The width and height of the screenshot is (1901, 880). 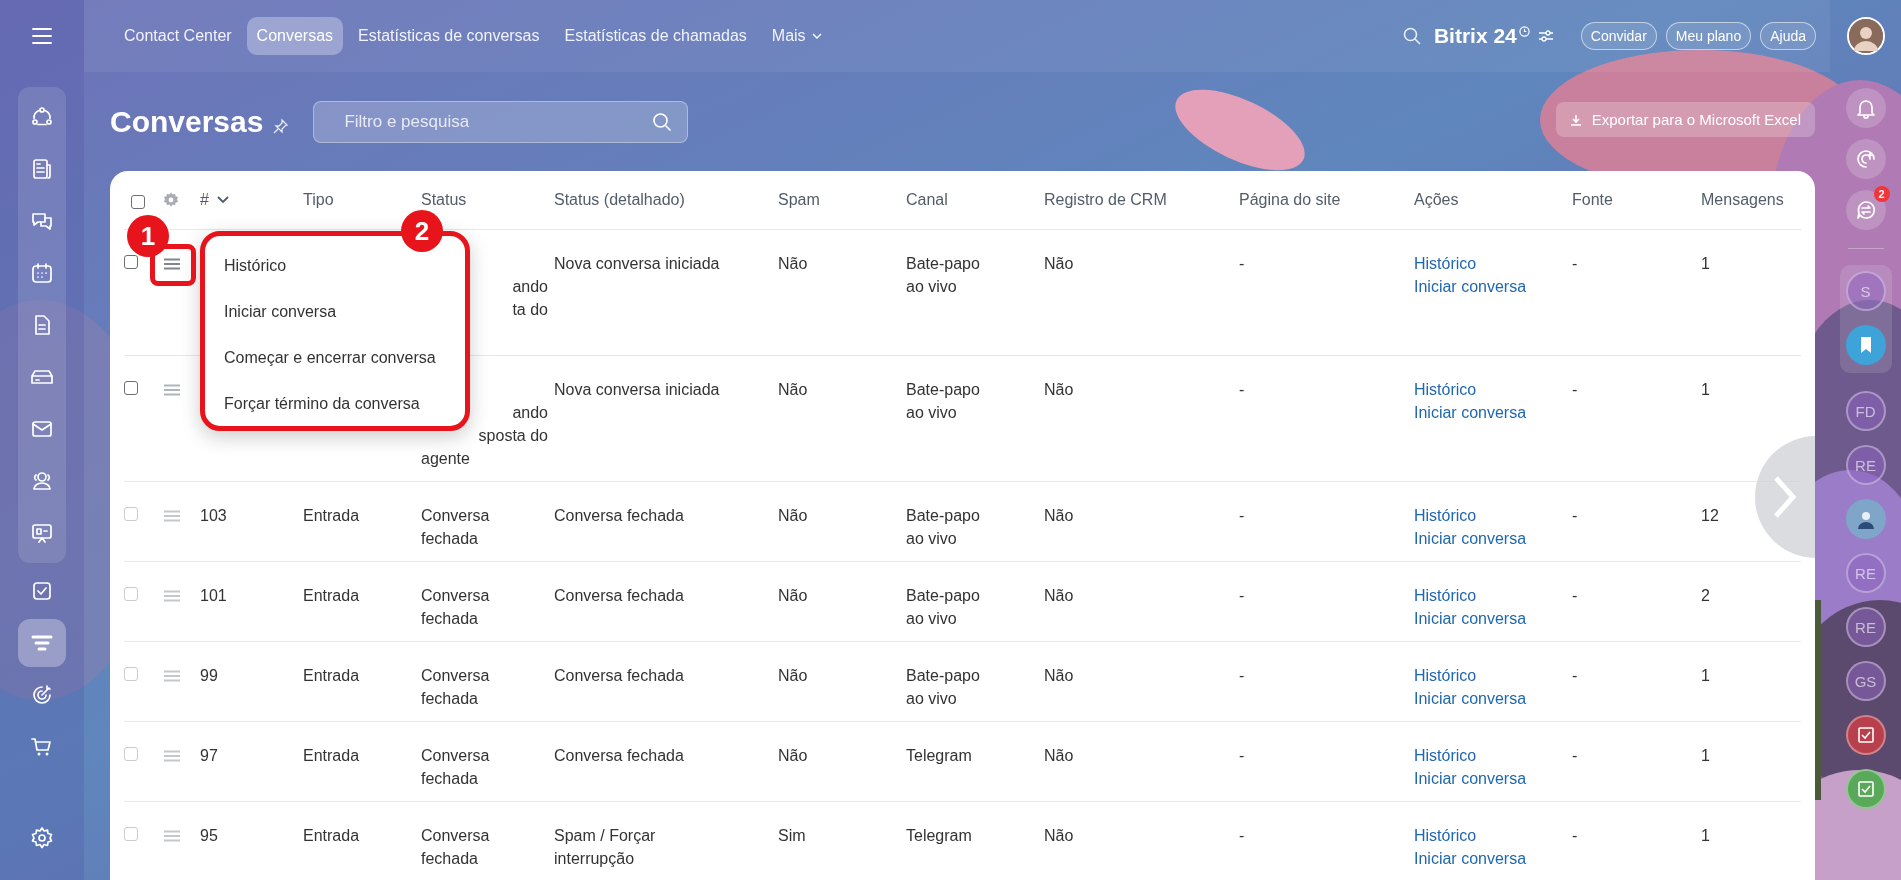 What do you see at coordinates (318, 200) in the screenshot?
I see `column-header: Tipo` at bounding box center [318, 200].